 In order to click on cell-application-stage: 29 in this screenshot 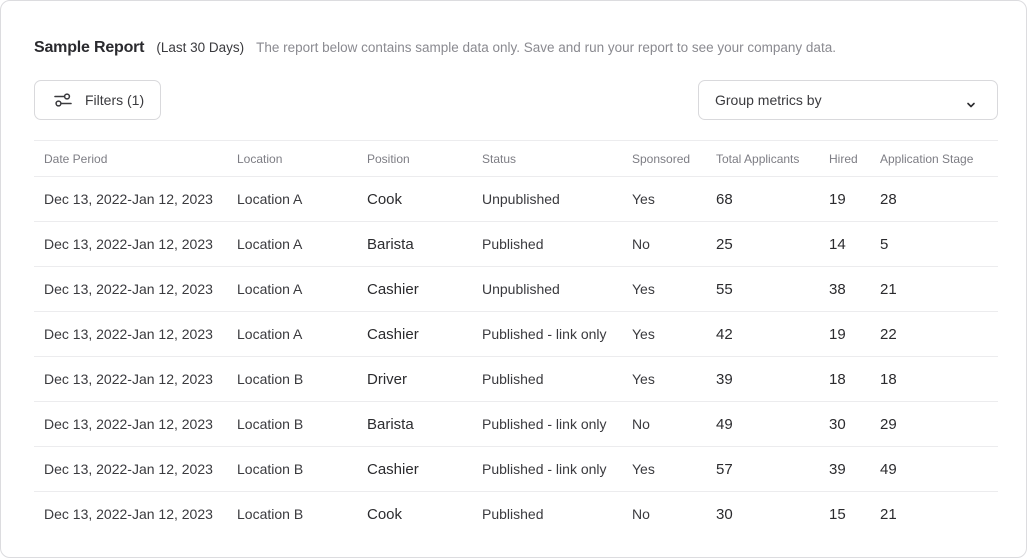, I will do `click(888, 424)`.